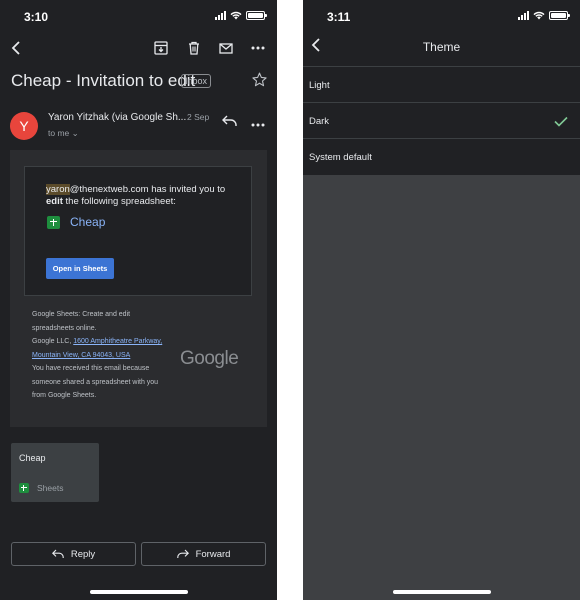 This screenshot has width=580, height=600. Describe the element at coordinates (319, 85) in the screenshot. I see `option-label: Light` at that location.